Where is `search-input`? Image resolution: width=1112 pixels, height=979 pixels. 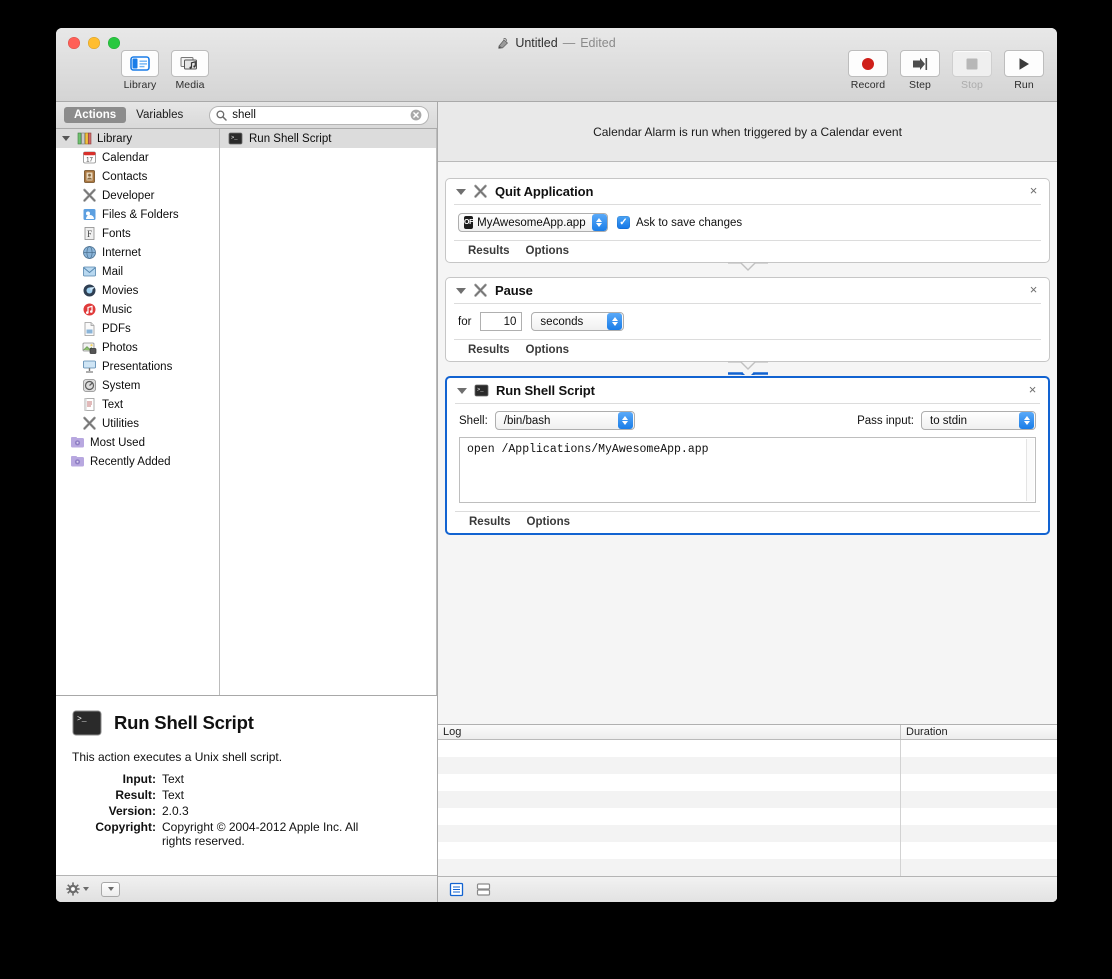
search-input is located at coordinates (318, 115).